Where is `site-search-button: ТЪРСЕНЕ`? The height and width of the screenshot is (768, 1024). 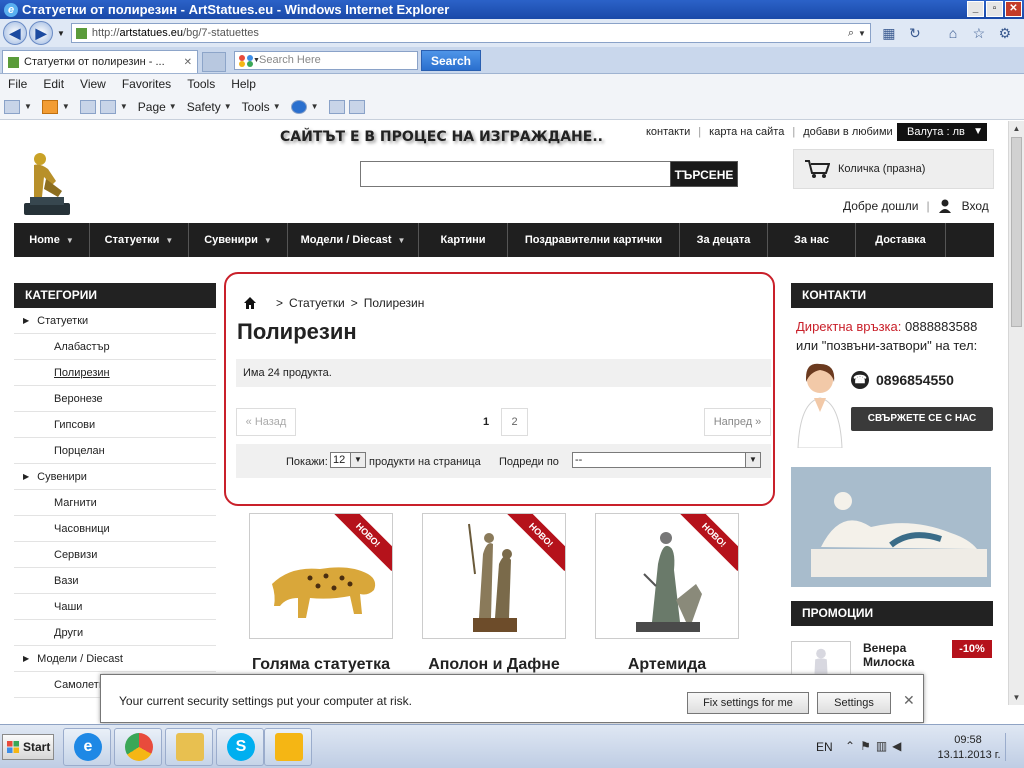 site-search-button: ТЪРСЕНЕ is located at coordinates (704, 174).